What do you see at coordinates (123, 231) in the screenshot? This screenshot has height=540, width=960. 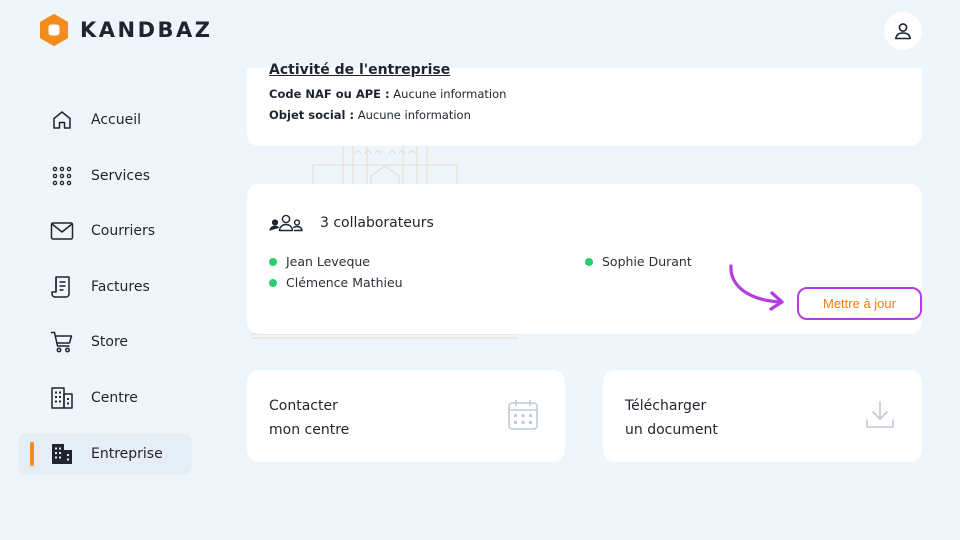 I see `sidebar-item-label: Courriers` at bounding box center [123, 231].